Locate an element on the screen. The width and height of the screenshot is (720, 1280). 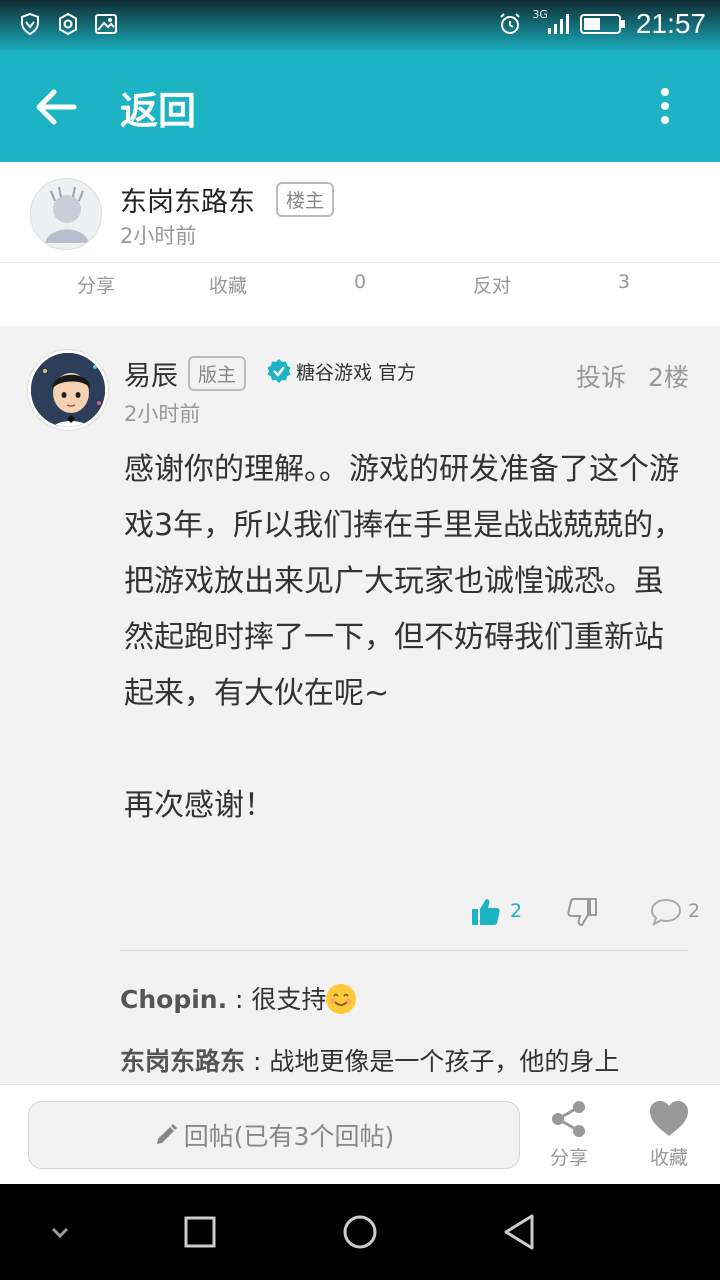
op-badge: 楼主 is located at coordinates (305, 199).